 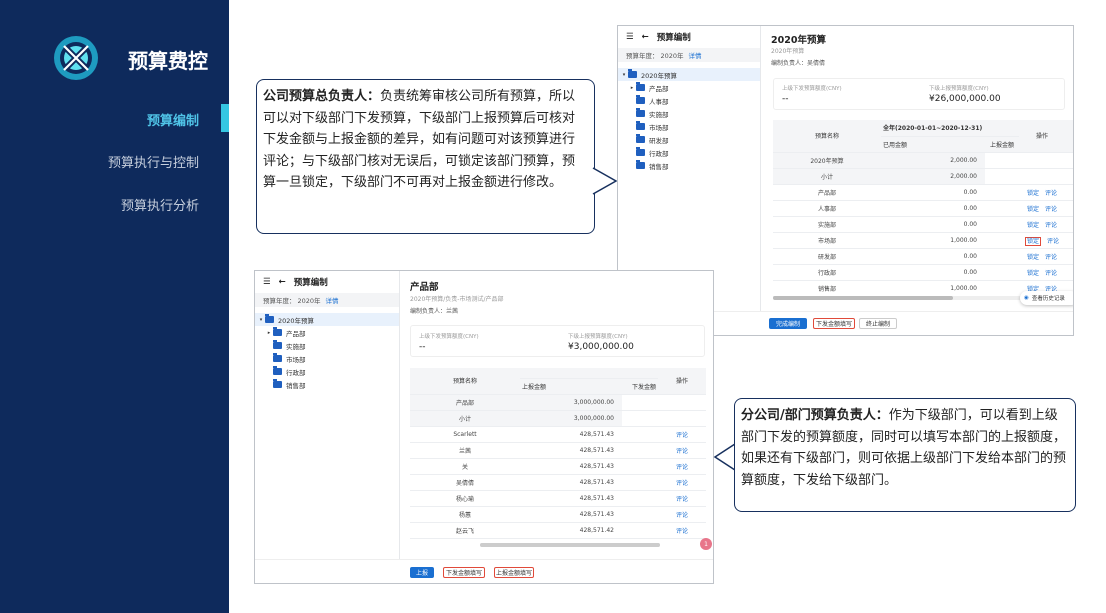 What do you see at coordinates (689, 139) in the screenshot?
I see `tree-item: 研发部` at bounding box center [689, 139].